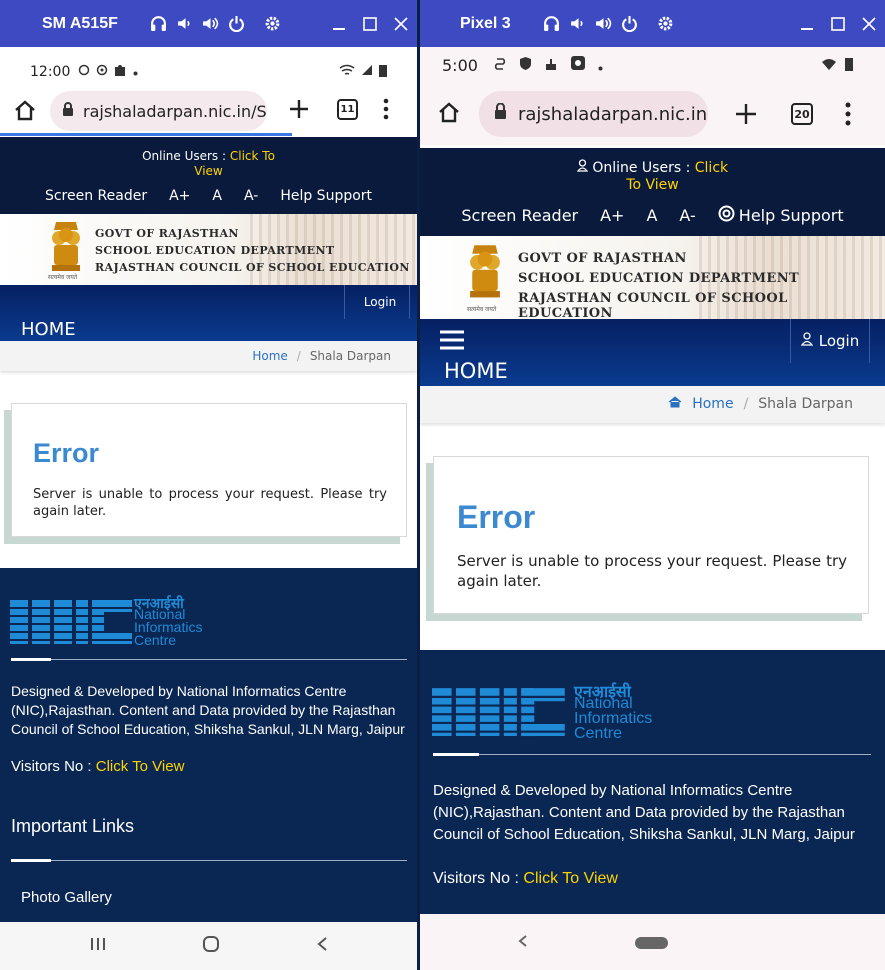  What do you see at coordinates (711, 168) in the screenshot?
I see `online-users-click-to: Click` at bounding box center [711, 168].